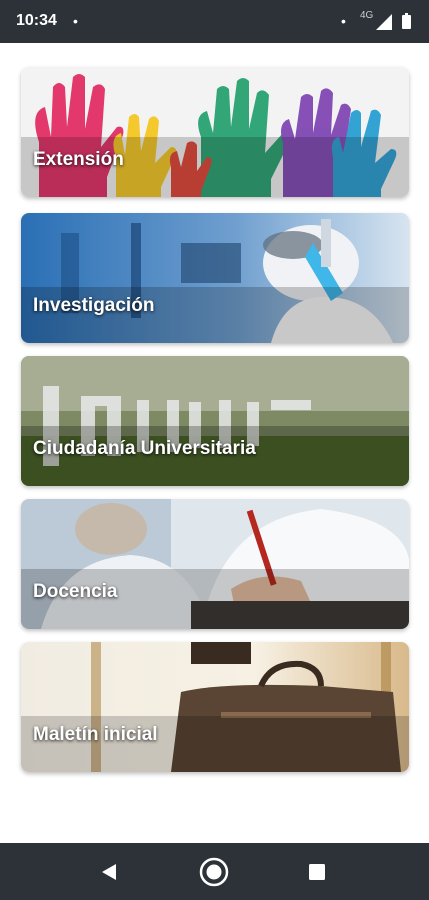  I want to click on briefcase-image, so click(215, 707).